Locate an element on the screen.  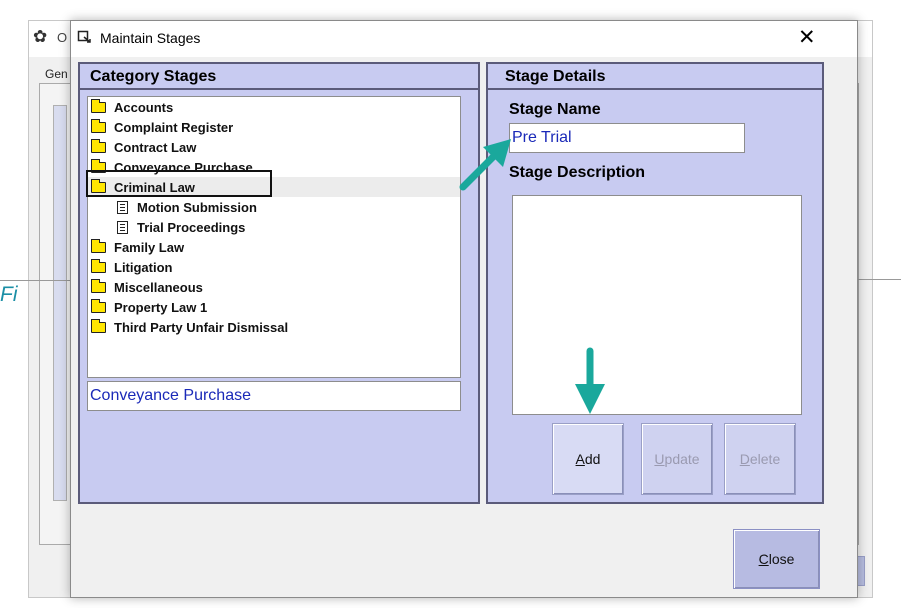
close-accelerator: C is located at coordinates (763, 559).